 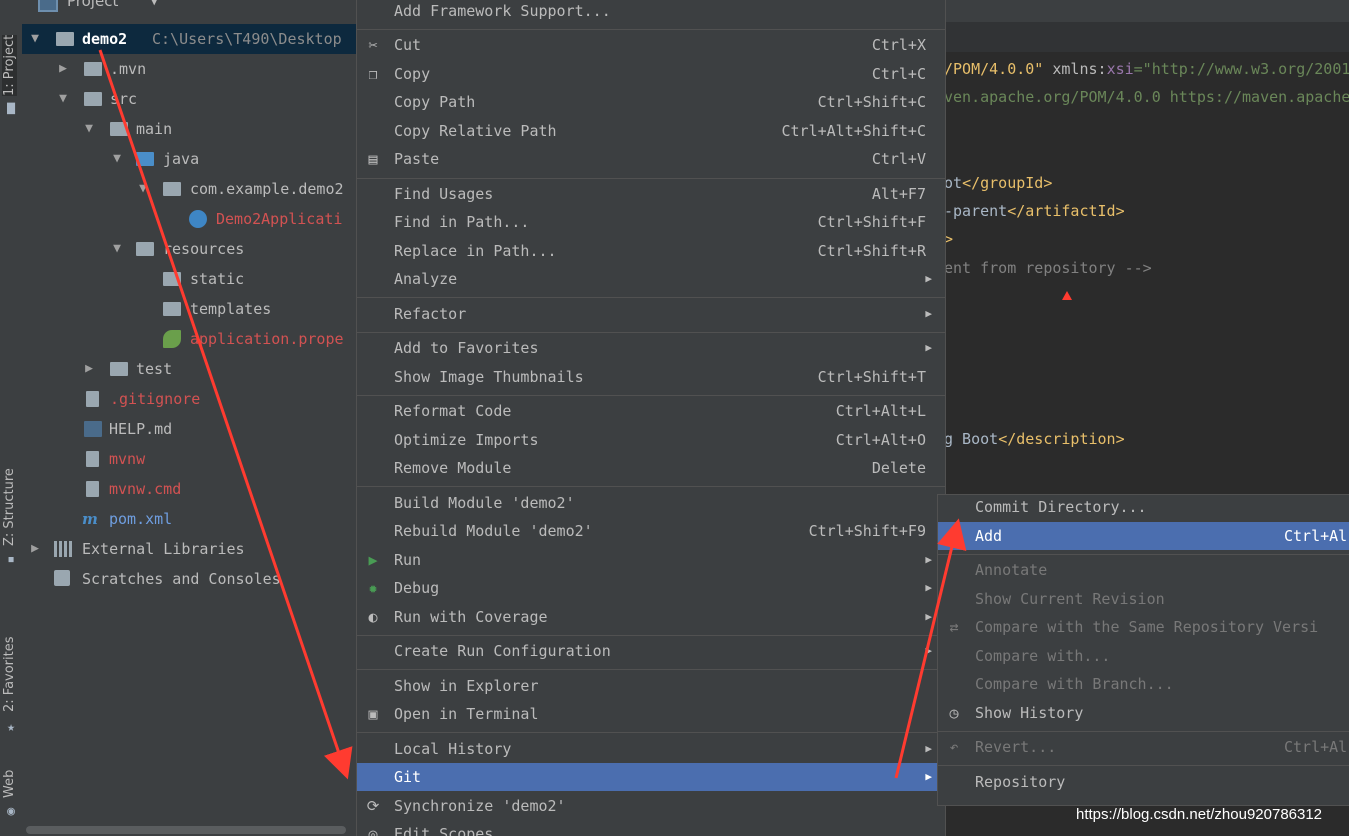 What do you see at coordinates (189, 159) in the screenshot?
I see `tree-item-java: ▼ java` at bounding box center [189, 159].